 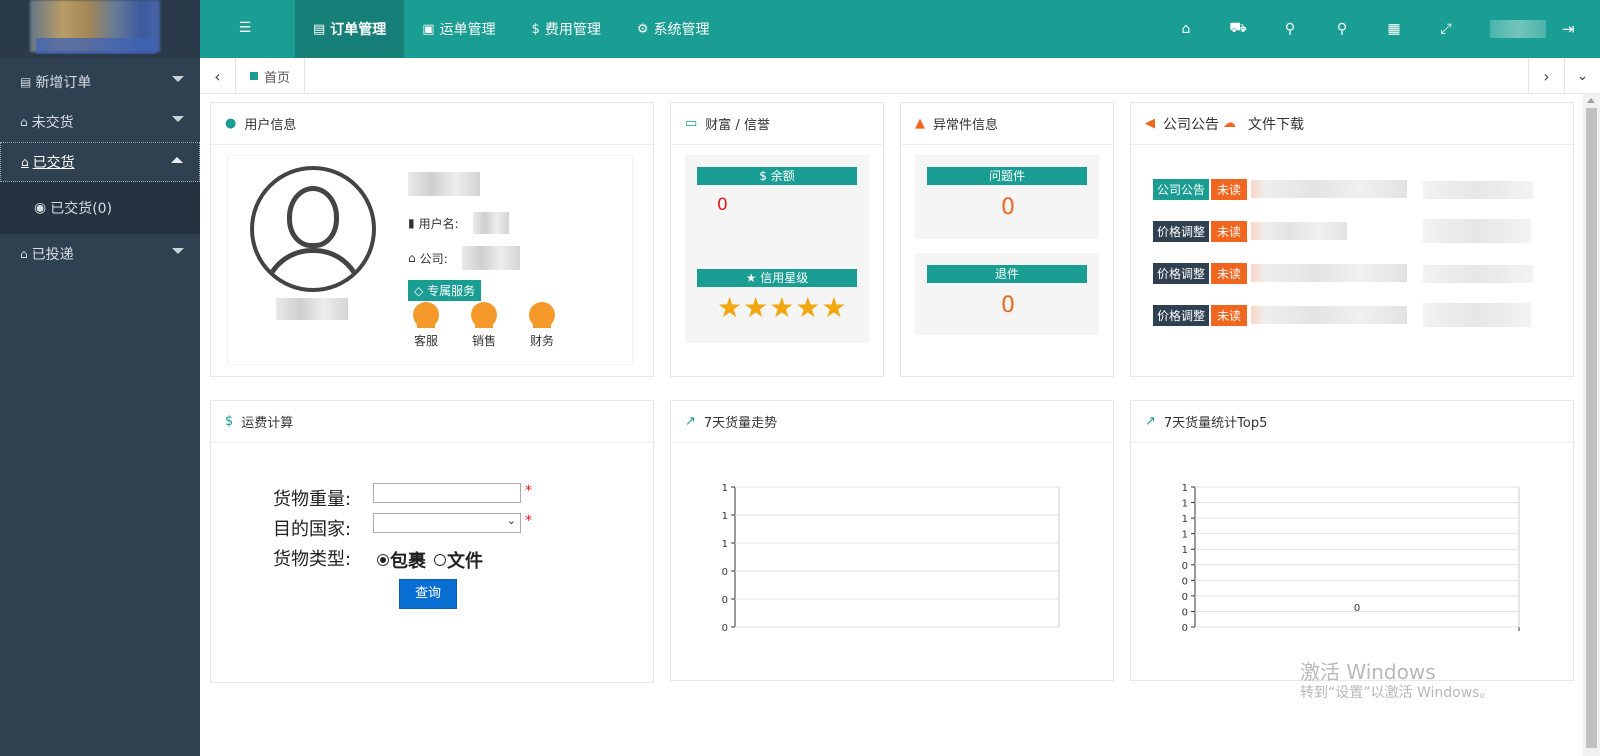 What do you see at coordinates (267, 423) in the screenshot?
I see `panel-title: 运费计算` at bounding box center [267, 423].